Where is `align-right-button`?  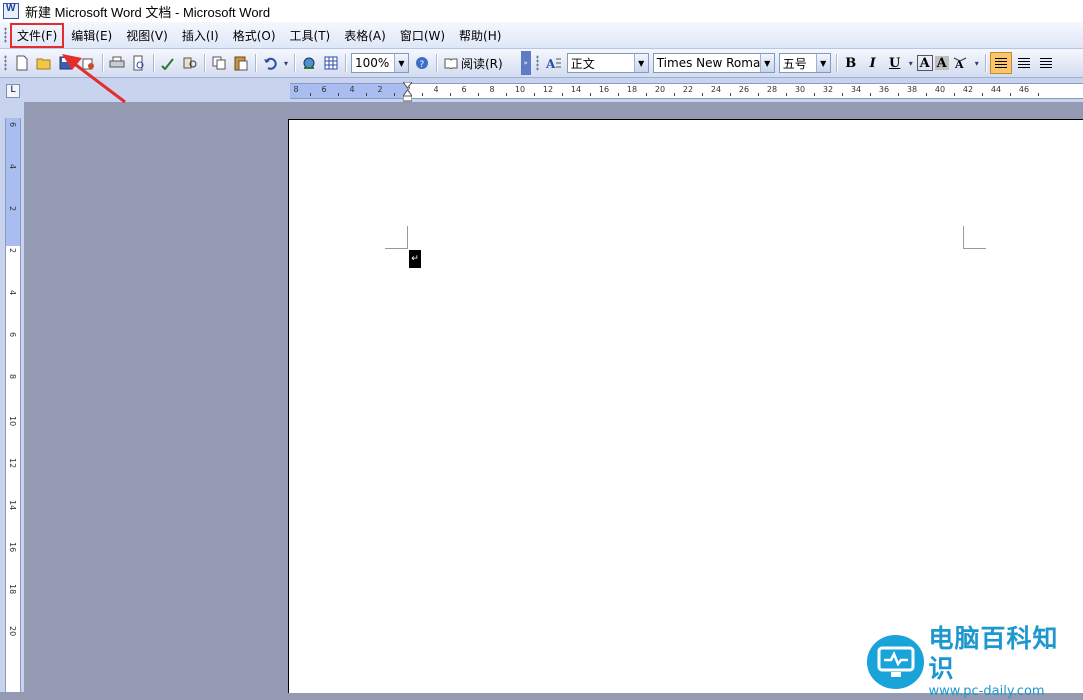
align-right-button is located at coordinates (1046, 63).